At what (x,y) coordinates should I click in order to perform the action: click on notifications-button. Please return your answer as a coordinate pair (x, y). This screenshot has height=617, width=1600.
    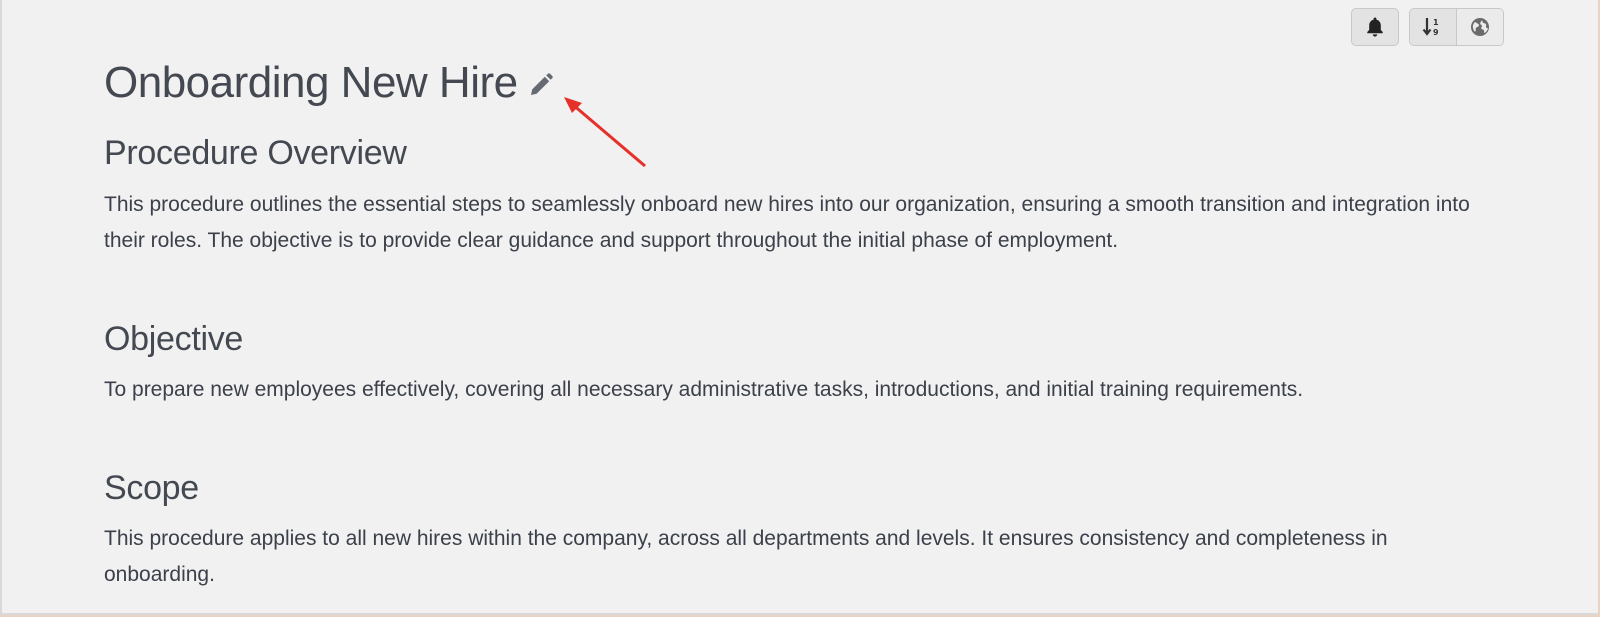
    Looking at the image, I should click on (1375, 27).